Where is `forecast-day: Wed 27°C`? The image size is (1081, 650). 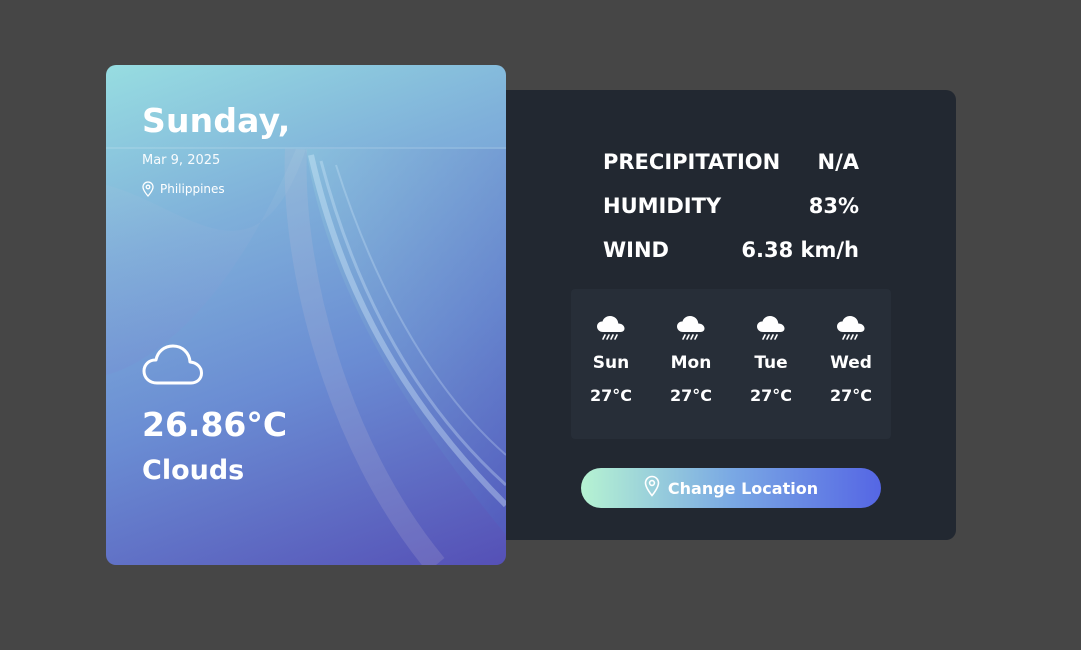
forecast-day: Wed 27°C is located at coordinates (851, 364).